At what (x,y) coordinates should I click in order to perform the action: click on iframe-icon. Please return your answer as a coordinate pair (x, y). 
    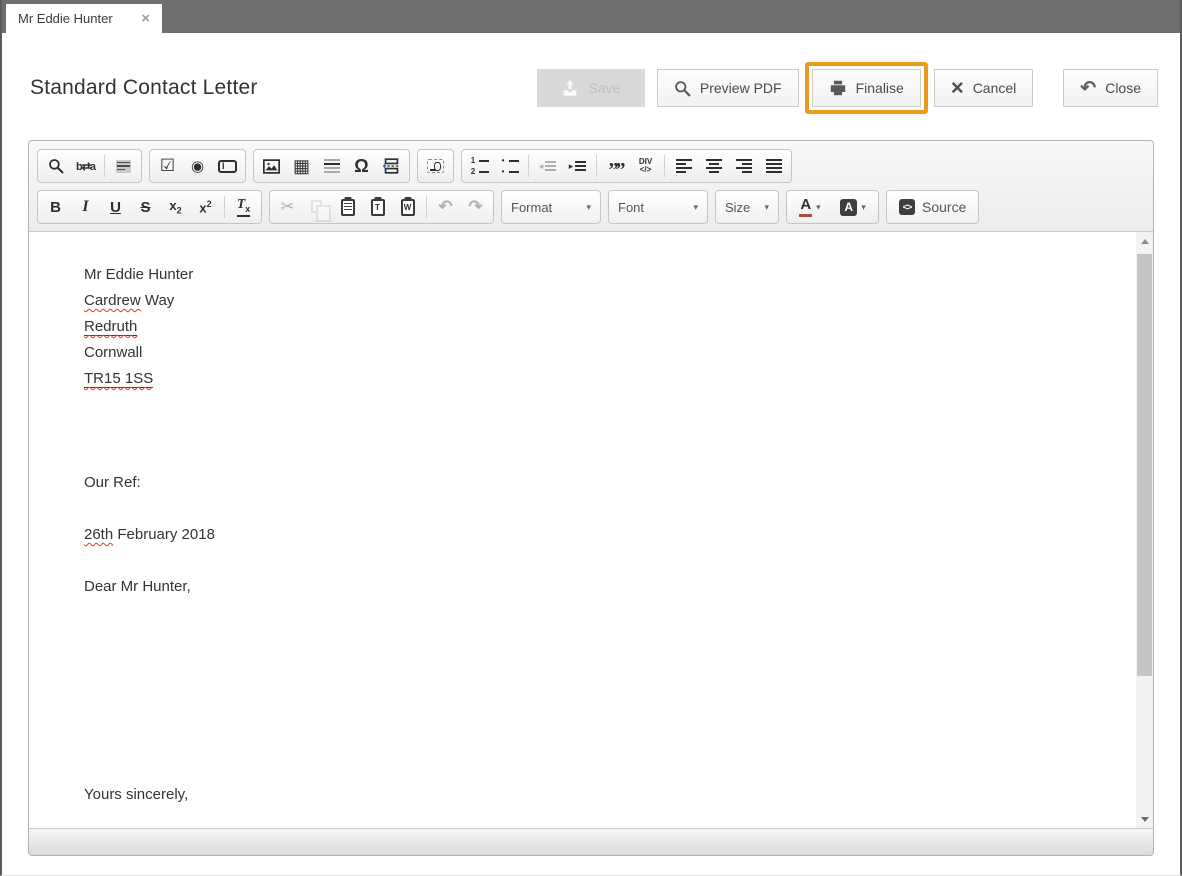
    Looking at the image, I should click on (435, 166).